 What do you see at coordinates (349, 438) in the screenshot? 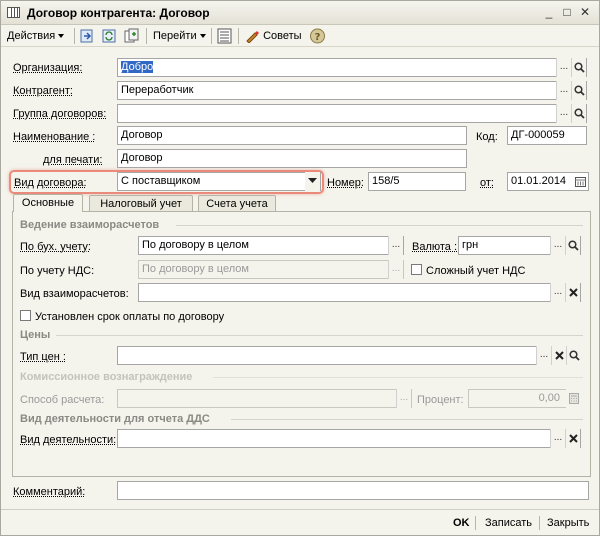
I see `activity-field` at bounding box center [349, 438].